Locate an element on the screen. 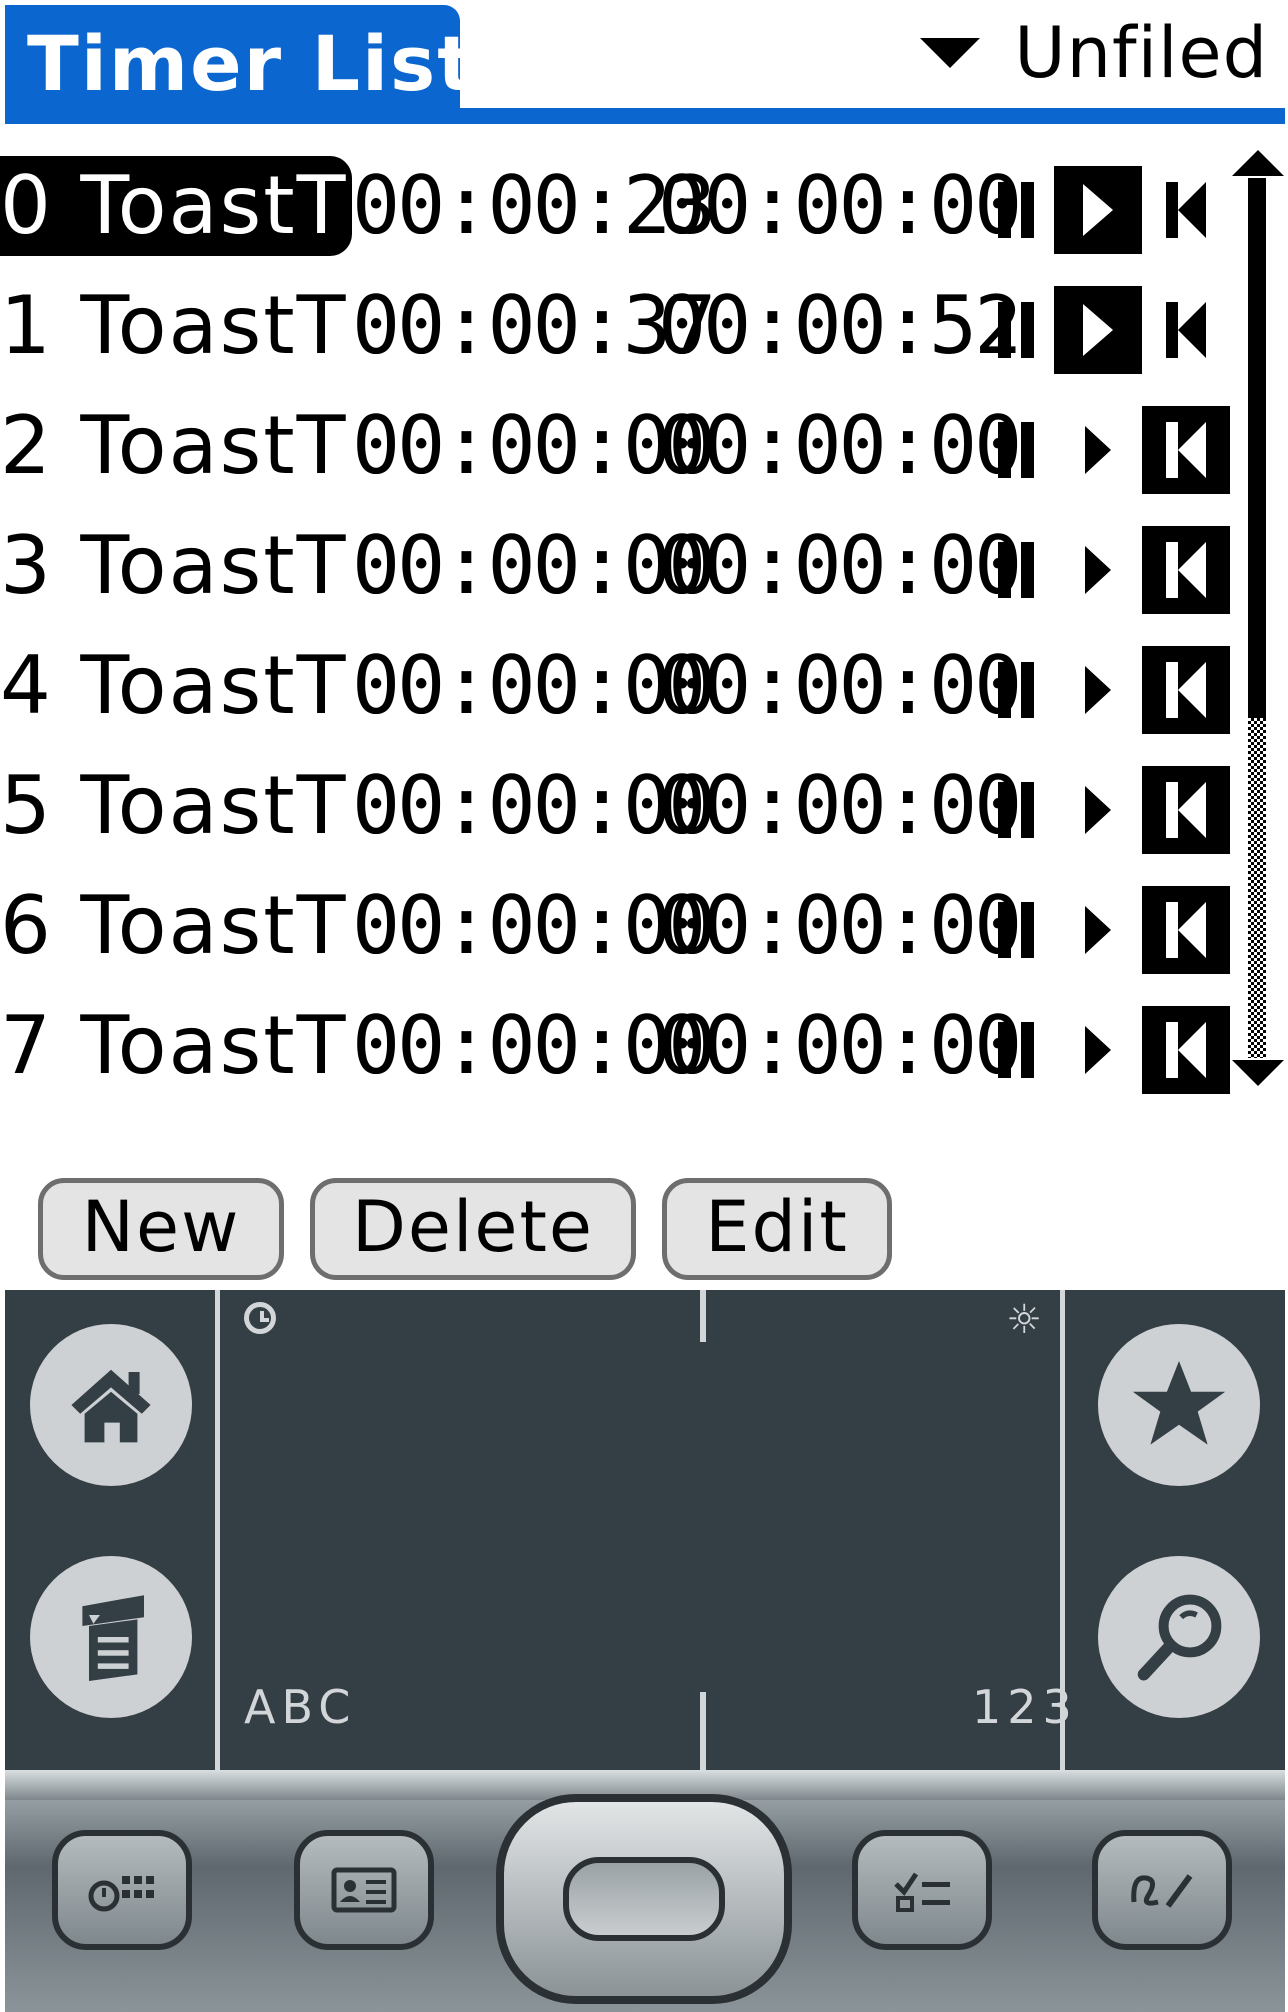 The height and width of the screenshot is (2012, 1288). delete-button: Delete is located at coordinates (473, 1229).